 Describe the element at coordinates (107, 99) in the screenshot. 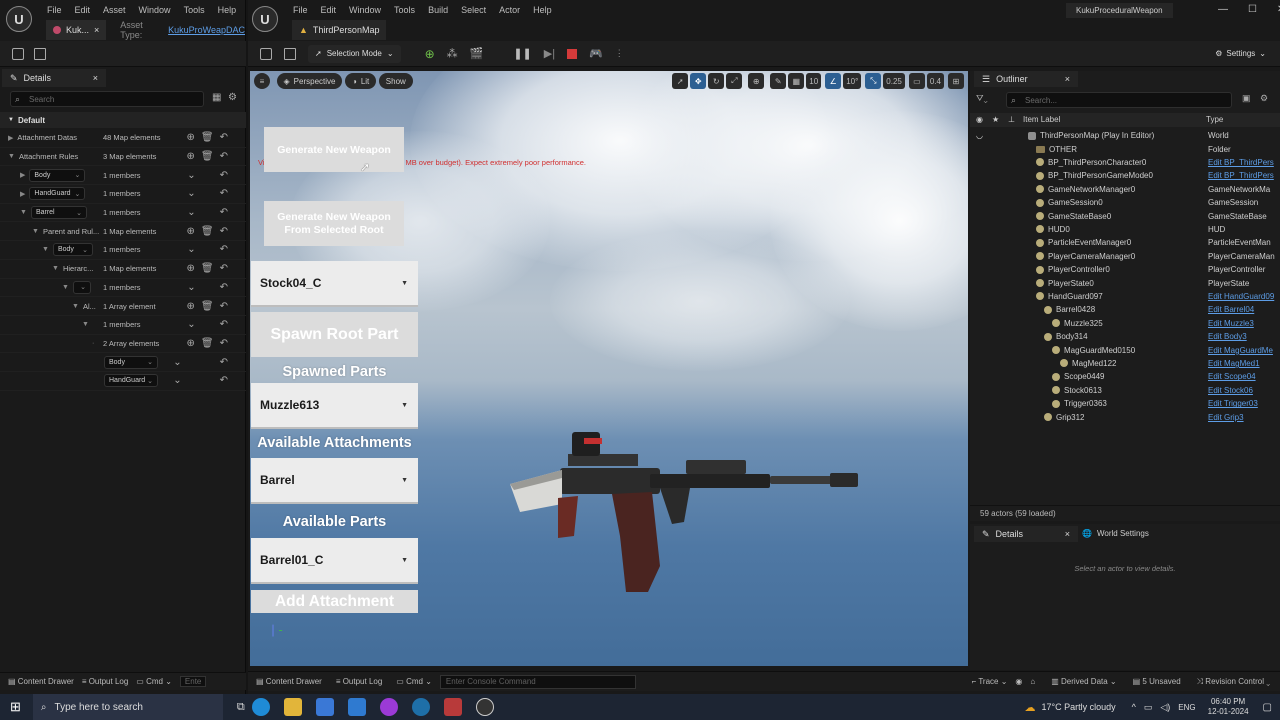

I see `details-search-input: ⌕ Search` at that location.